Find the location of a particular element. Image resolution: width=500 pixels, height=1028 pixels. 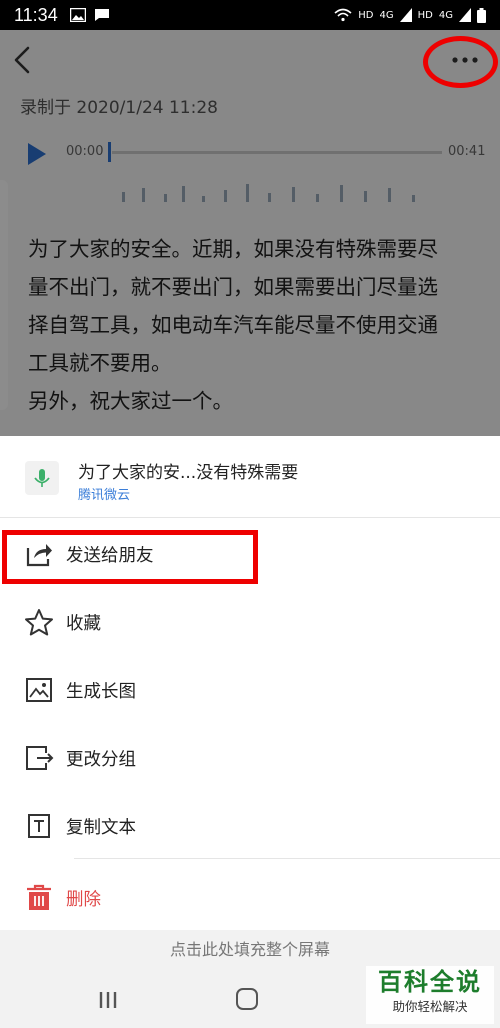

annotation-circle is located at coordinates (460, 62).